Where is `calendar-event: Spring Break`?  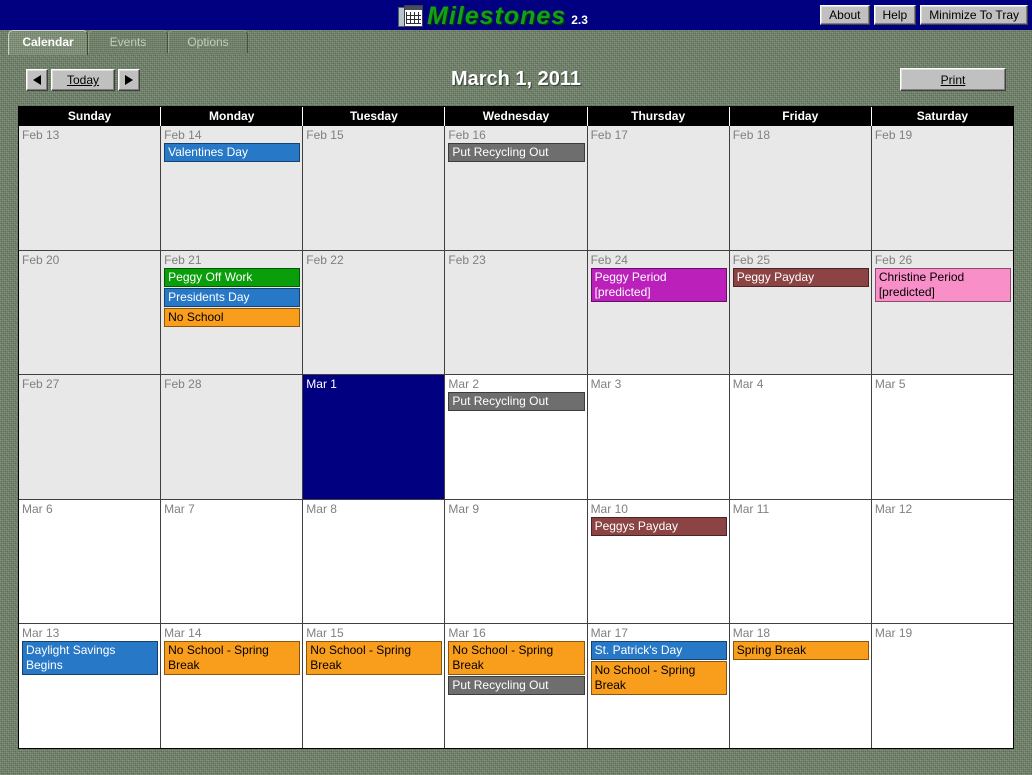
calendar-event: Spring Break is located at coordinates (800, 651).